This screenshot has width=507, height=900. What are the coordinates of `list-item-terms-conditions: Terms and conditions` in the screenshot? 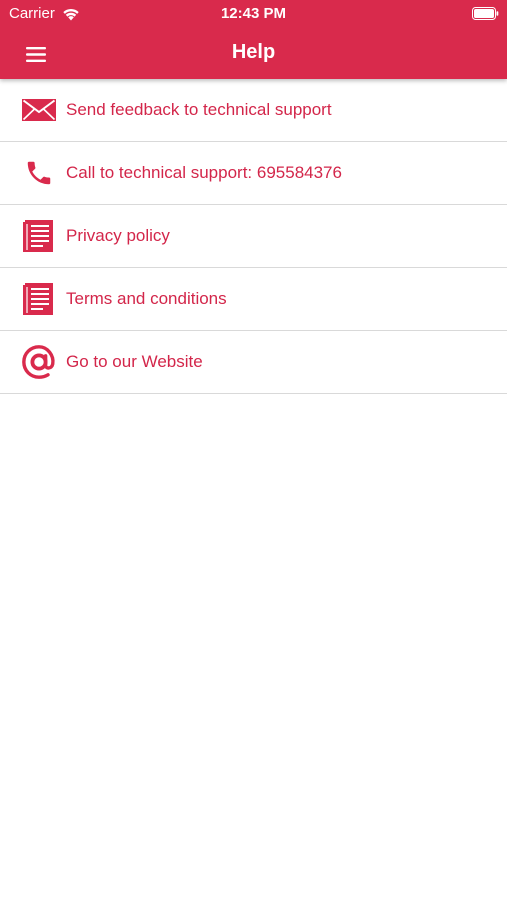 It's located at (253, 299).